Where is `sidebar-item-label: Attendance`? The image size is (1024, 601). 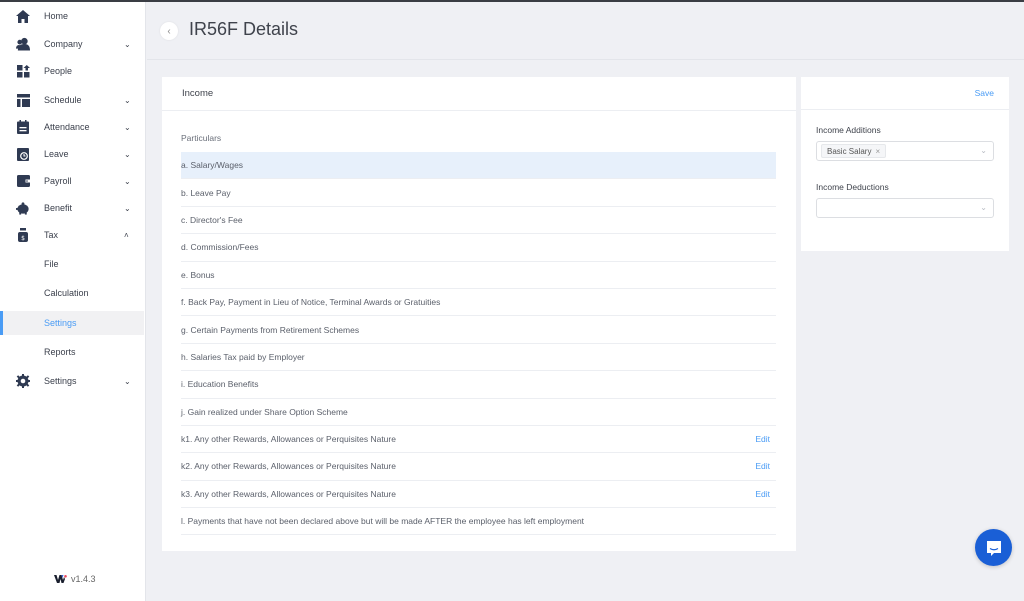 sidebar-item-label: Attendance is located at coordinates (67, 127).